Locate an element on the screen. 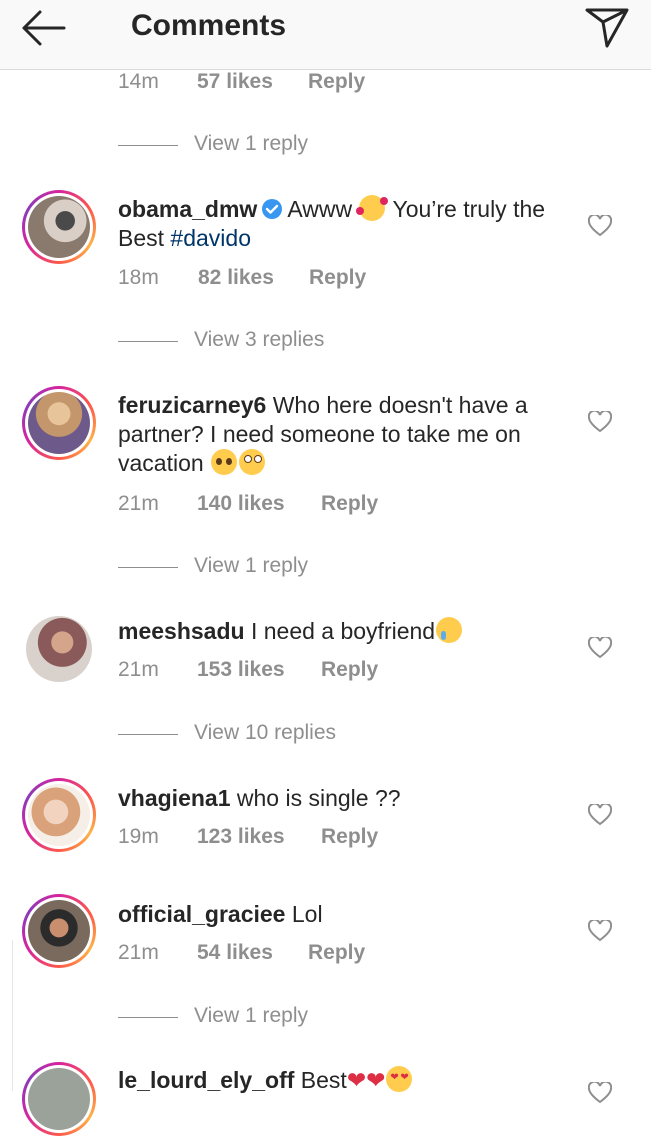 Image resolution: width=651 pixels, height=1136 pixels. comment-text: meeshsadu I need a boyfriend is located at coordinates (348, 631).